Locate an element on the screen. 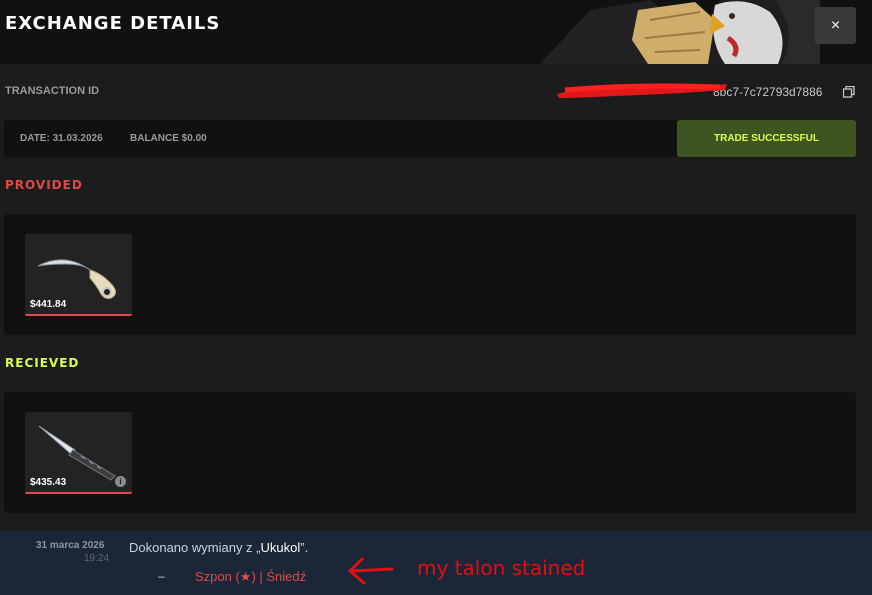  received-item-price: $435.43 is located at coordinates (48, 482).